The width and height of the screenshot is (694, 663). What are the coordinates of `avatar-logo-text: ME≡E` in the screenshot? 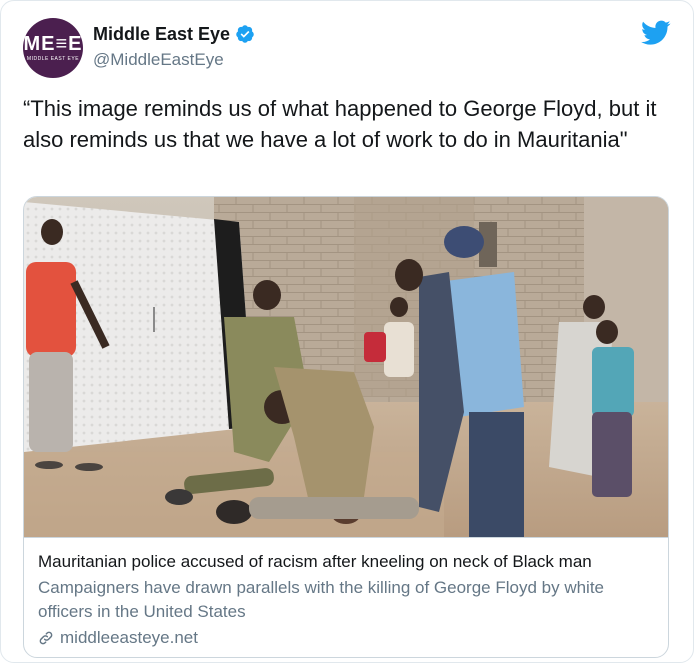 It's located at (53, 44).